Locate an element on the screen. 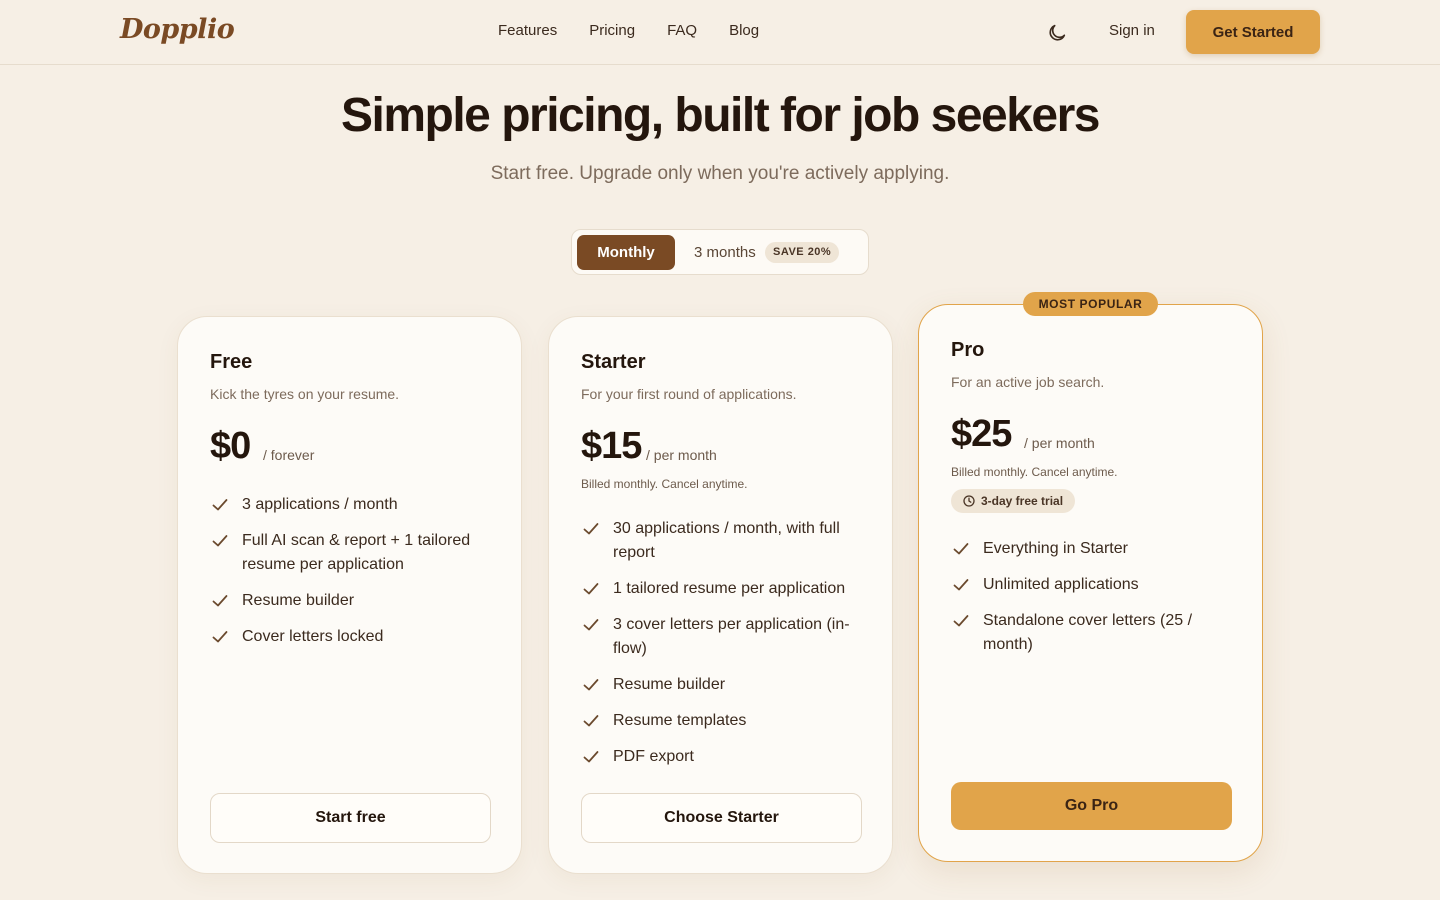 The height and width of the screenshot is (900, 1440). plan-name: Starter is located at coordinates (613, 362).